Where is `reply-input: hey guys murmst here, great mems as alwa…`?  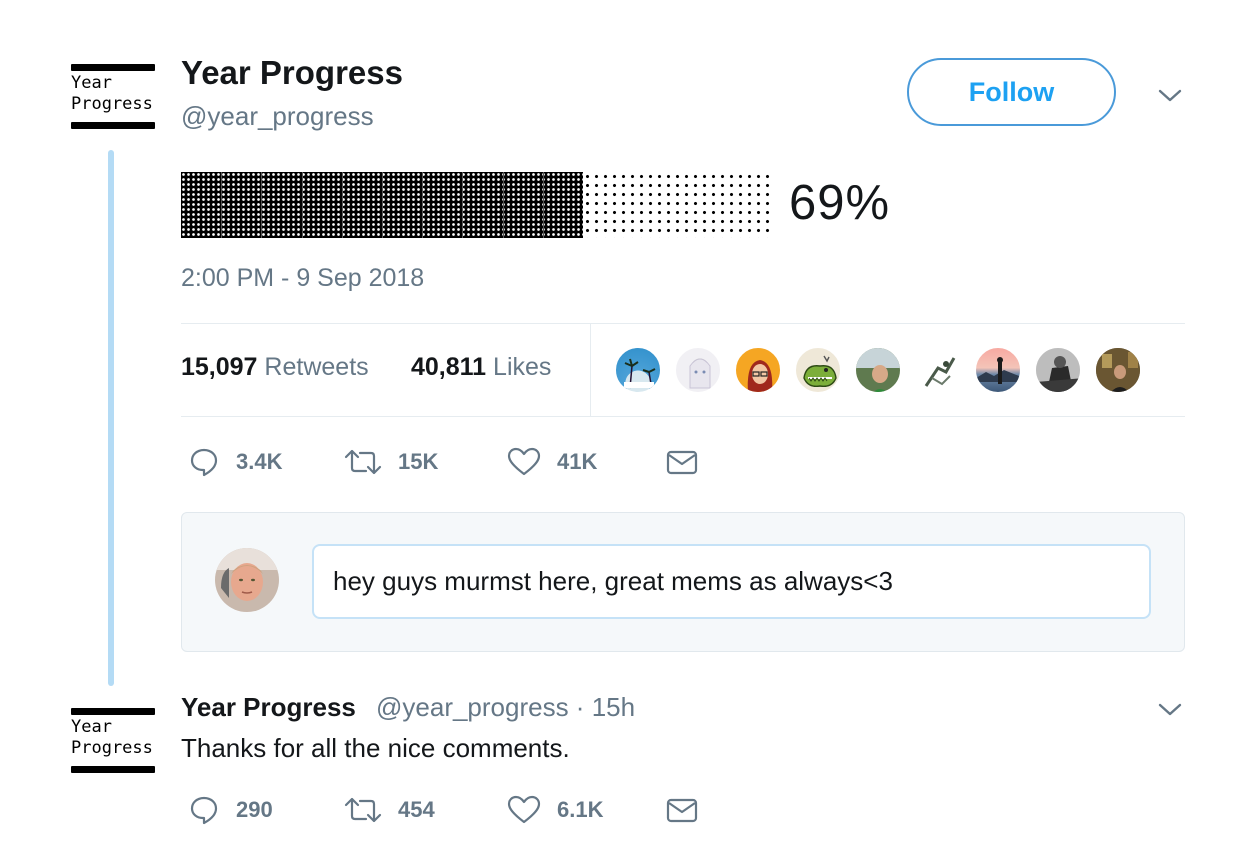 reply-input: hey guys murmst here, great mems as alwa… is located at coordinates (731, 581).